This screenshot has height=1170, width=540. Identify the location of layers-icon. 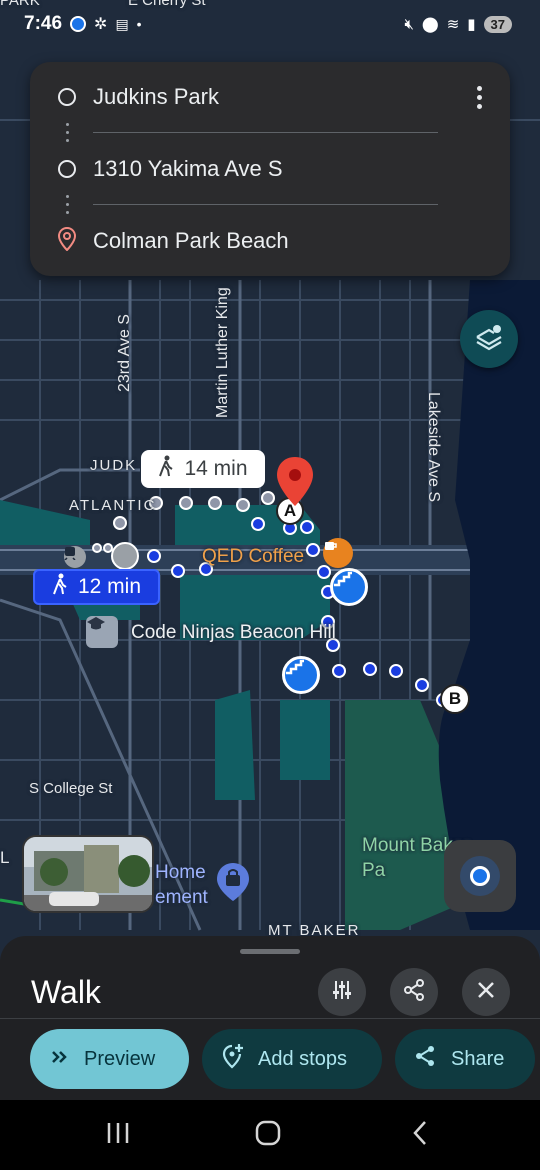
(489, 339).